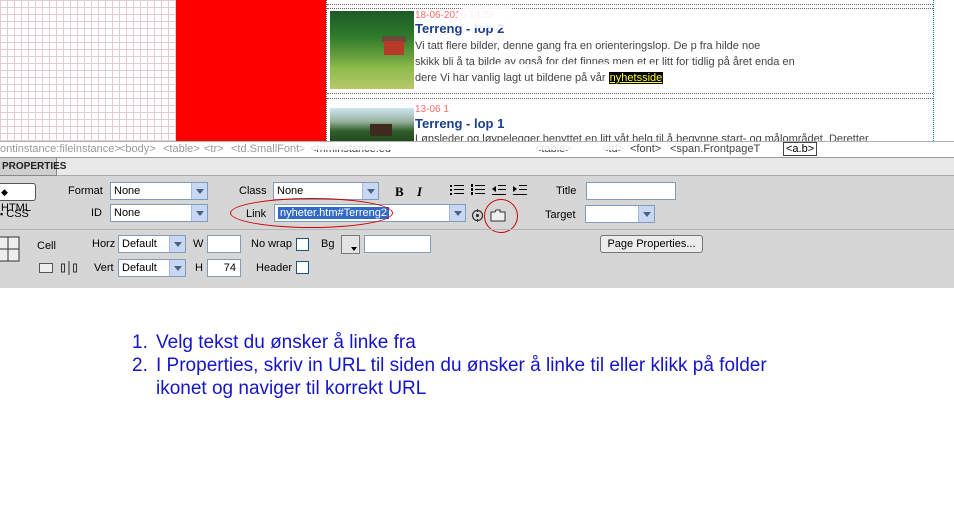 The height and width of the screenshot is (525, 954). I want to click on html-icon: ◆, so click(4, 192).